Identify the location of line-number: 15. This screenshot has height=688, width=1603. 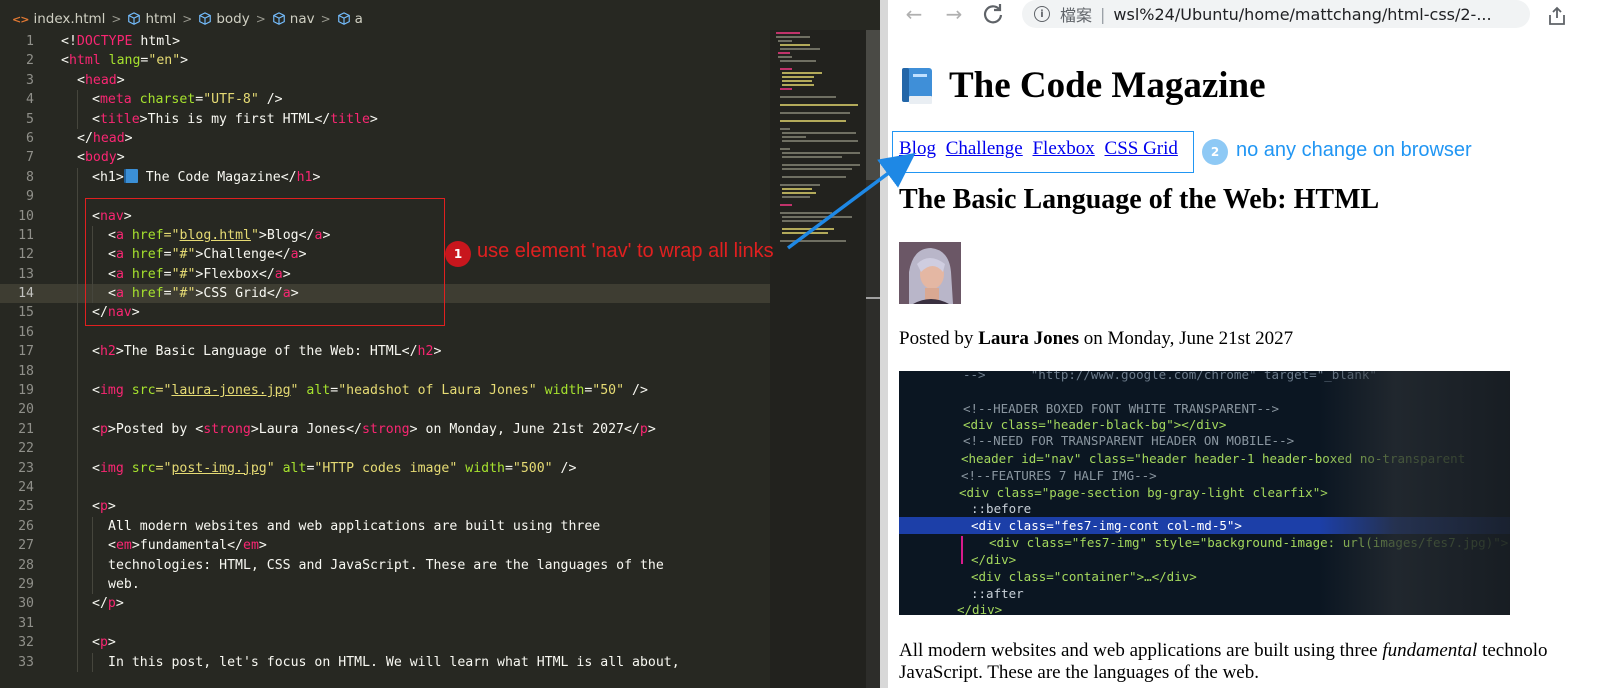
(26, 313).